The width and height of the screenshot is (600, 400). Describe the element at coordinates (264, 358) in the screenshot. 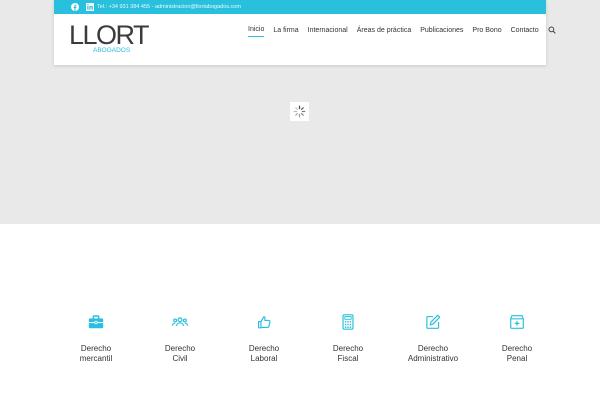

I see `service-title-line2: Laboral` at that location.